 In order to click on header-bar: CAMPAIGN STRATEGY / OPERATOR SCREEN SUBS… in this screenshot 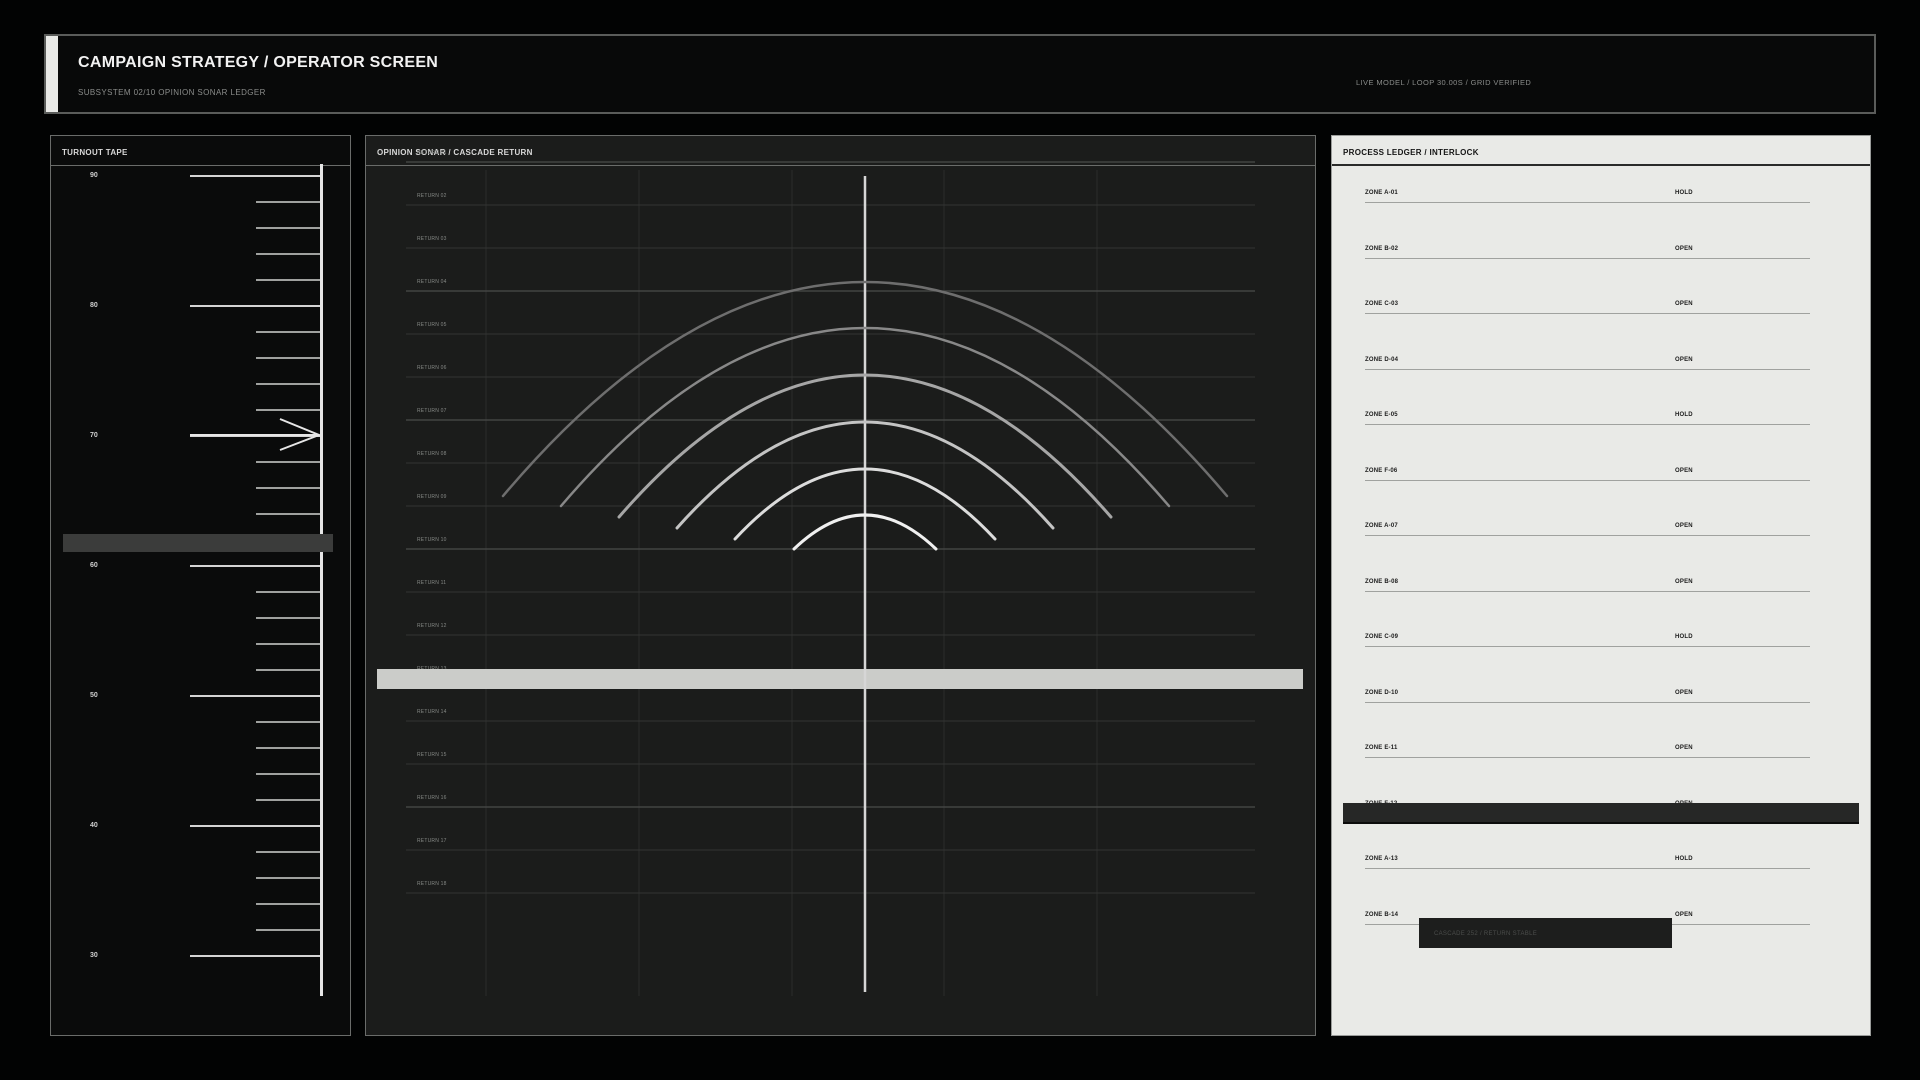, I will do `click(960, 74)`.